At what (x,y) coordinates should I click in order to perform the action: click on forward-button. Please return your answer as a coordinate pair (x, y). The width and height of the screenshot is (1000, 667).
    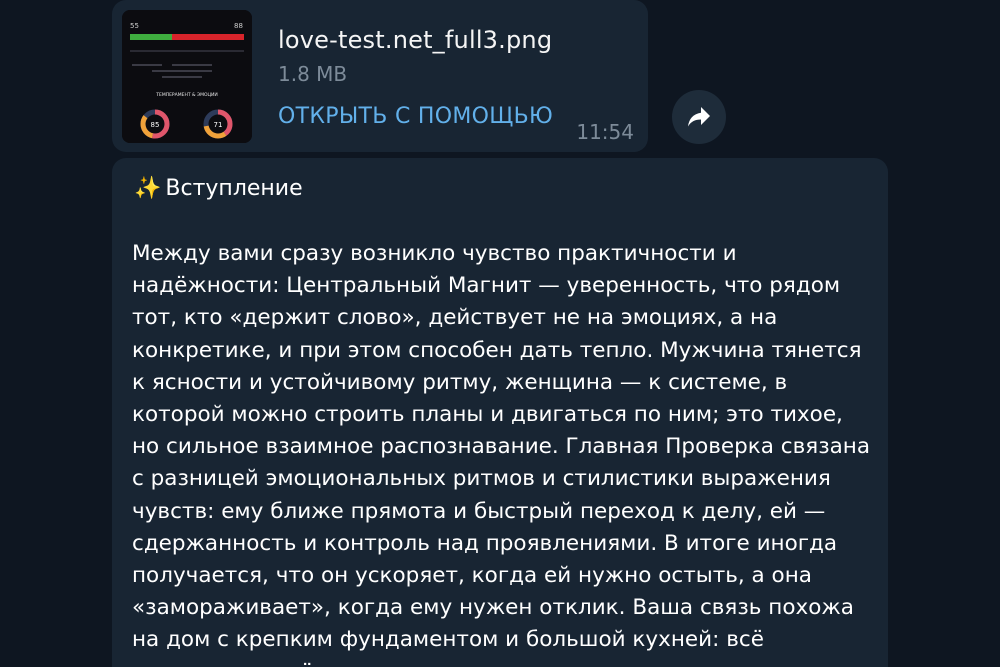
    Looking at the image, I should click on (699, 117).